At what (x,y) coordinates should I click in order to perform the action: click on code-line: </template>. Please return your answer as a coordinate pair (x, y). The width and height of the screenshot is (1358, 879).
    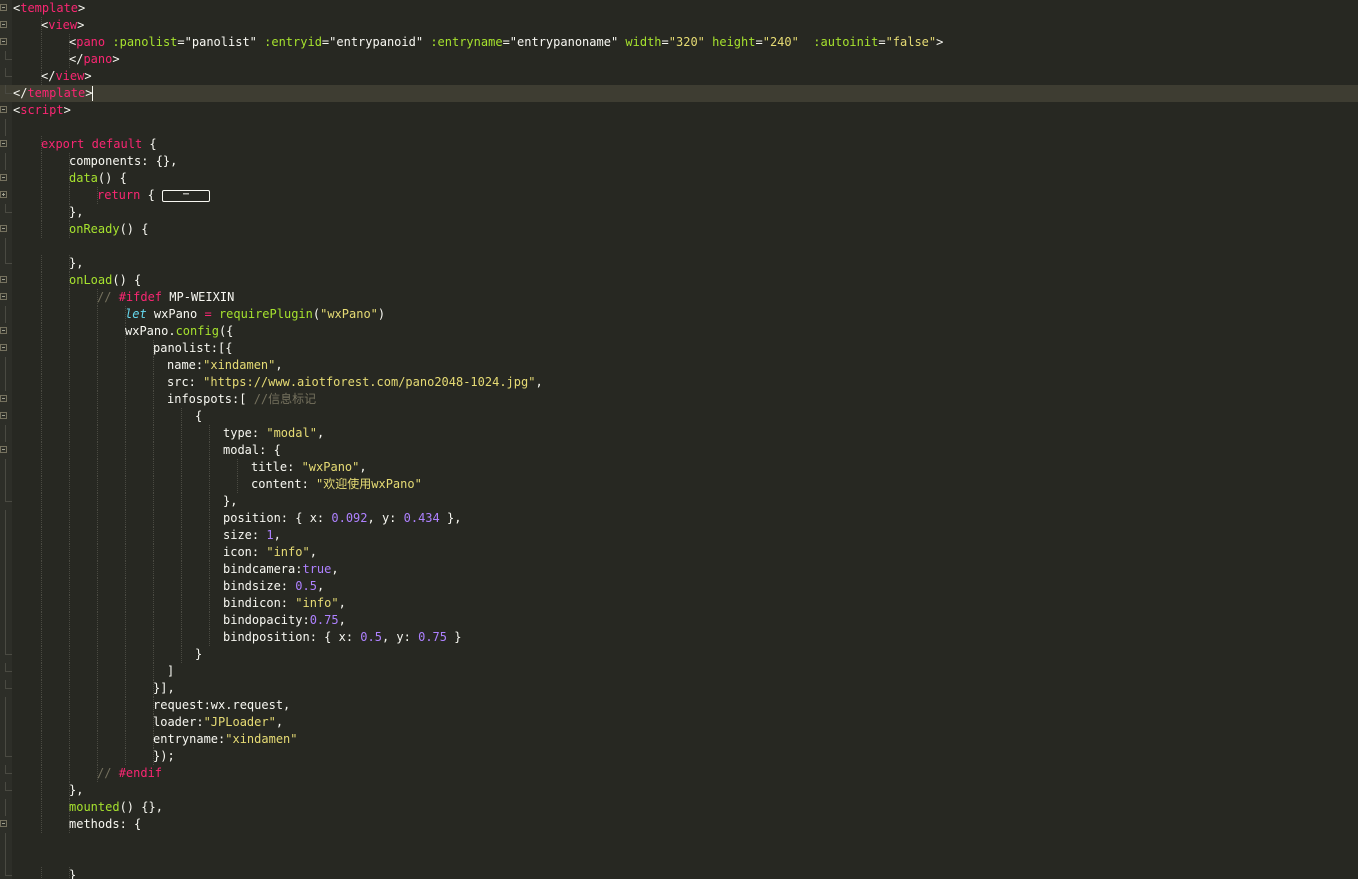
    Looking at the image, I should click on (679, 93).